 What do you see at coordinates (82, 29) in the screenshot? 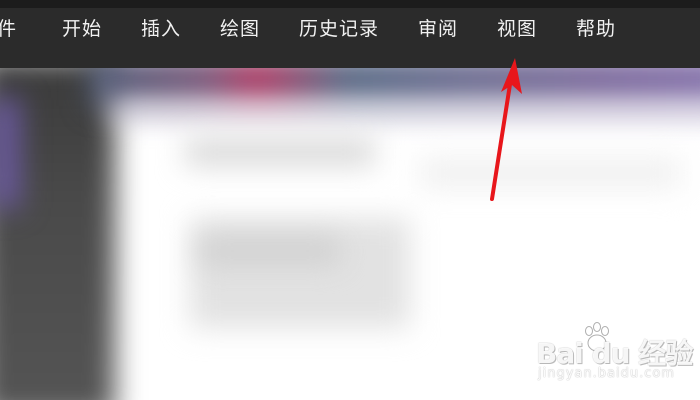
I see `menu-item-home: 开始` at bounding box center [82, 29].